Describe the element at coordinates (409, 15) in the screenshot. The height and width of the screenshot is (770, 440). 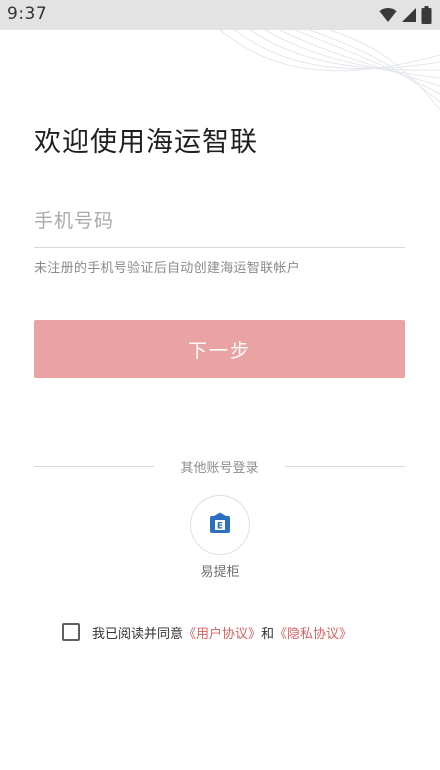
I see `signal-icon` at that location.